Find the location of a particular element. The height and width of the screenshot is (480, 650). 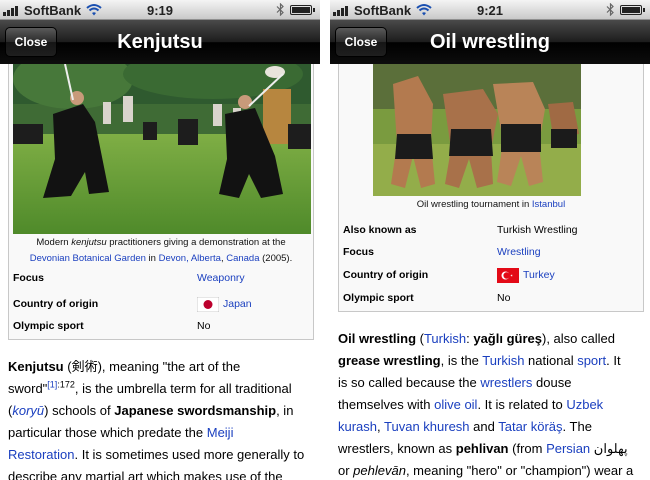

link-japan: Japan is located at coordinates (237, 304).